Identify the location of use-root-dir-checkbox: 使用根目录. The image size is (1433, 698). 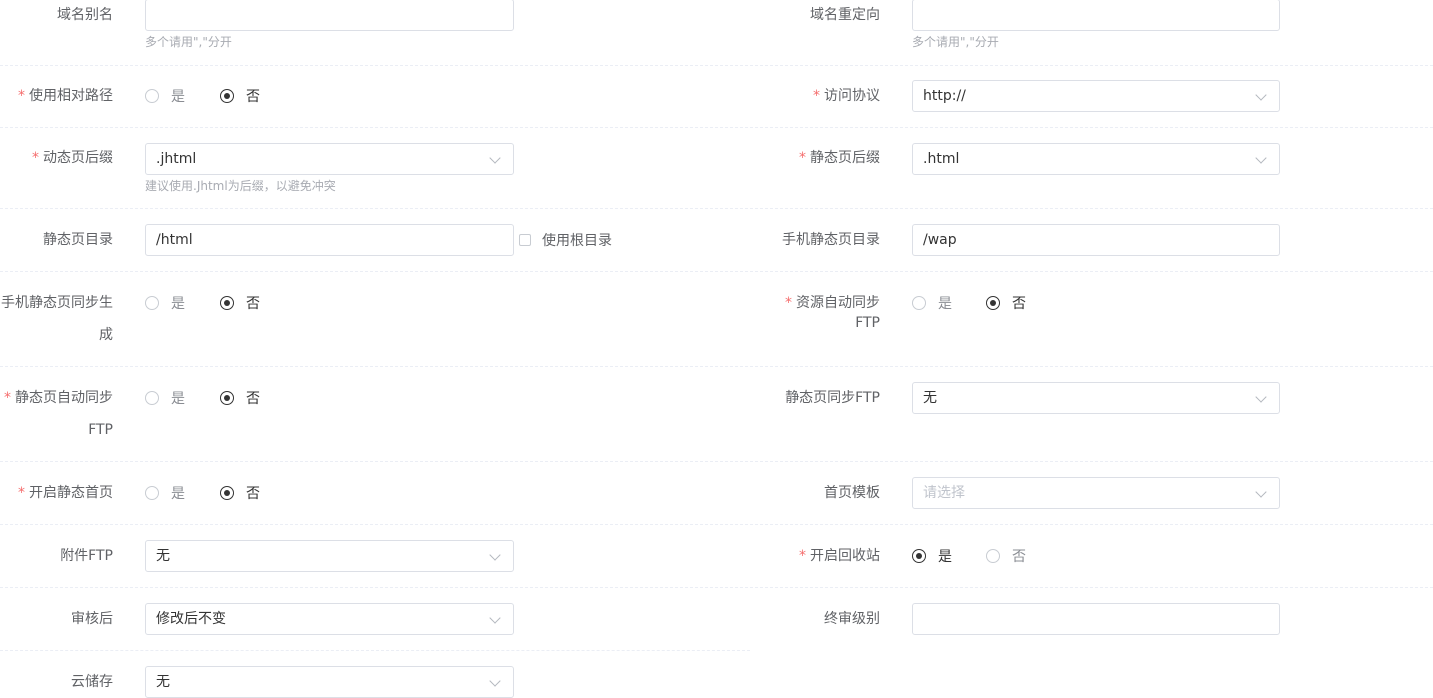
(565, 240).